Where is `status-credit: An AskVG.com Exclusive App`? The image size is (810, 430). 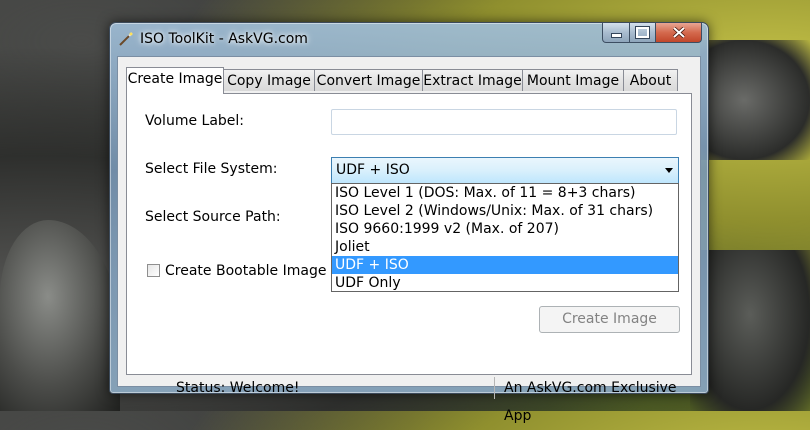 status-credit: An AskVG.com Exclusive App is located at coordinates (590, 402).